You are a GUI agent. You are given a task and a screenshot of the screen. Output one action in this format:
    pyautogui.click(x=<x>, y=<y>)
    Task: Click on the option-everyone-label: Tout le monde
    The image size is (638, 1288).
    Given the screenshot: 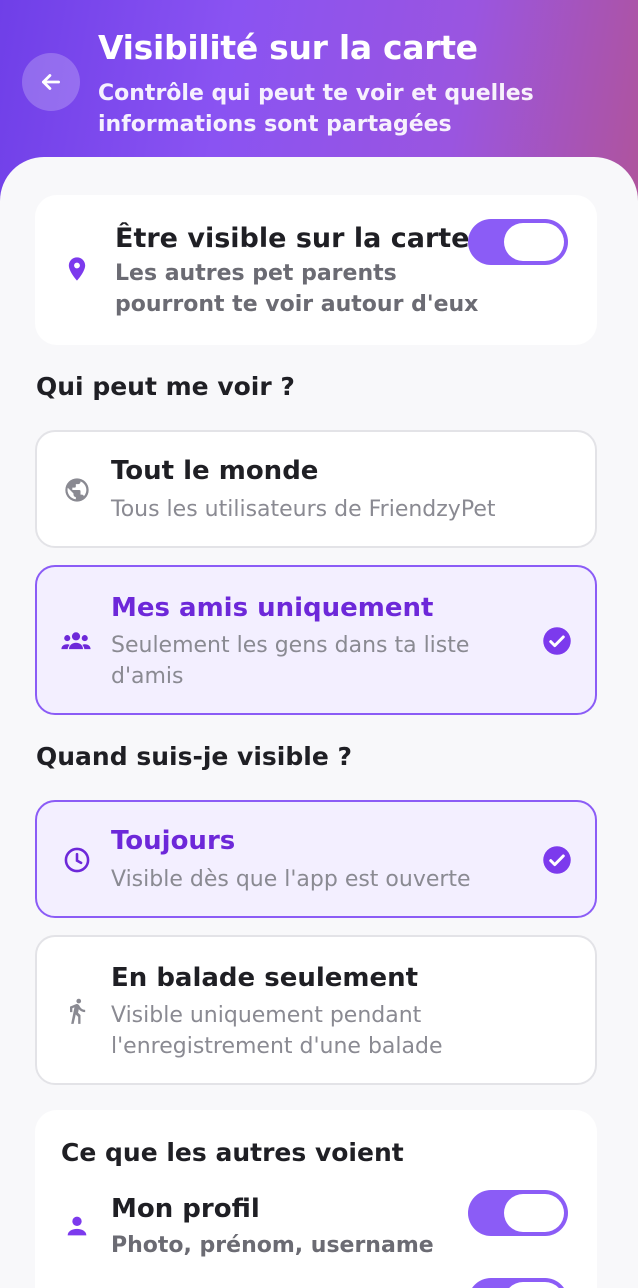 What is the action you would take?
    pyautogui.click(x=215, y=471)
    